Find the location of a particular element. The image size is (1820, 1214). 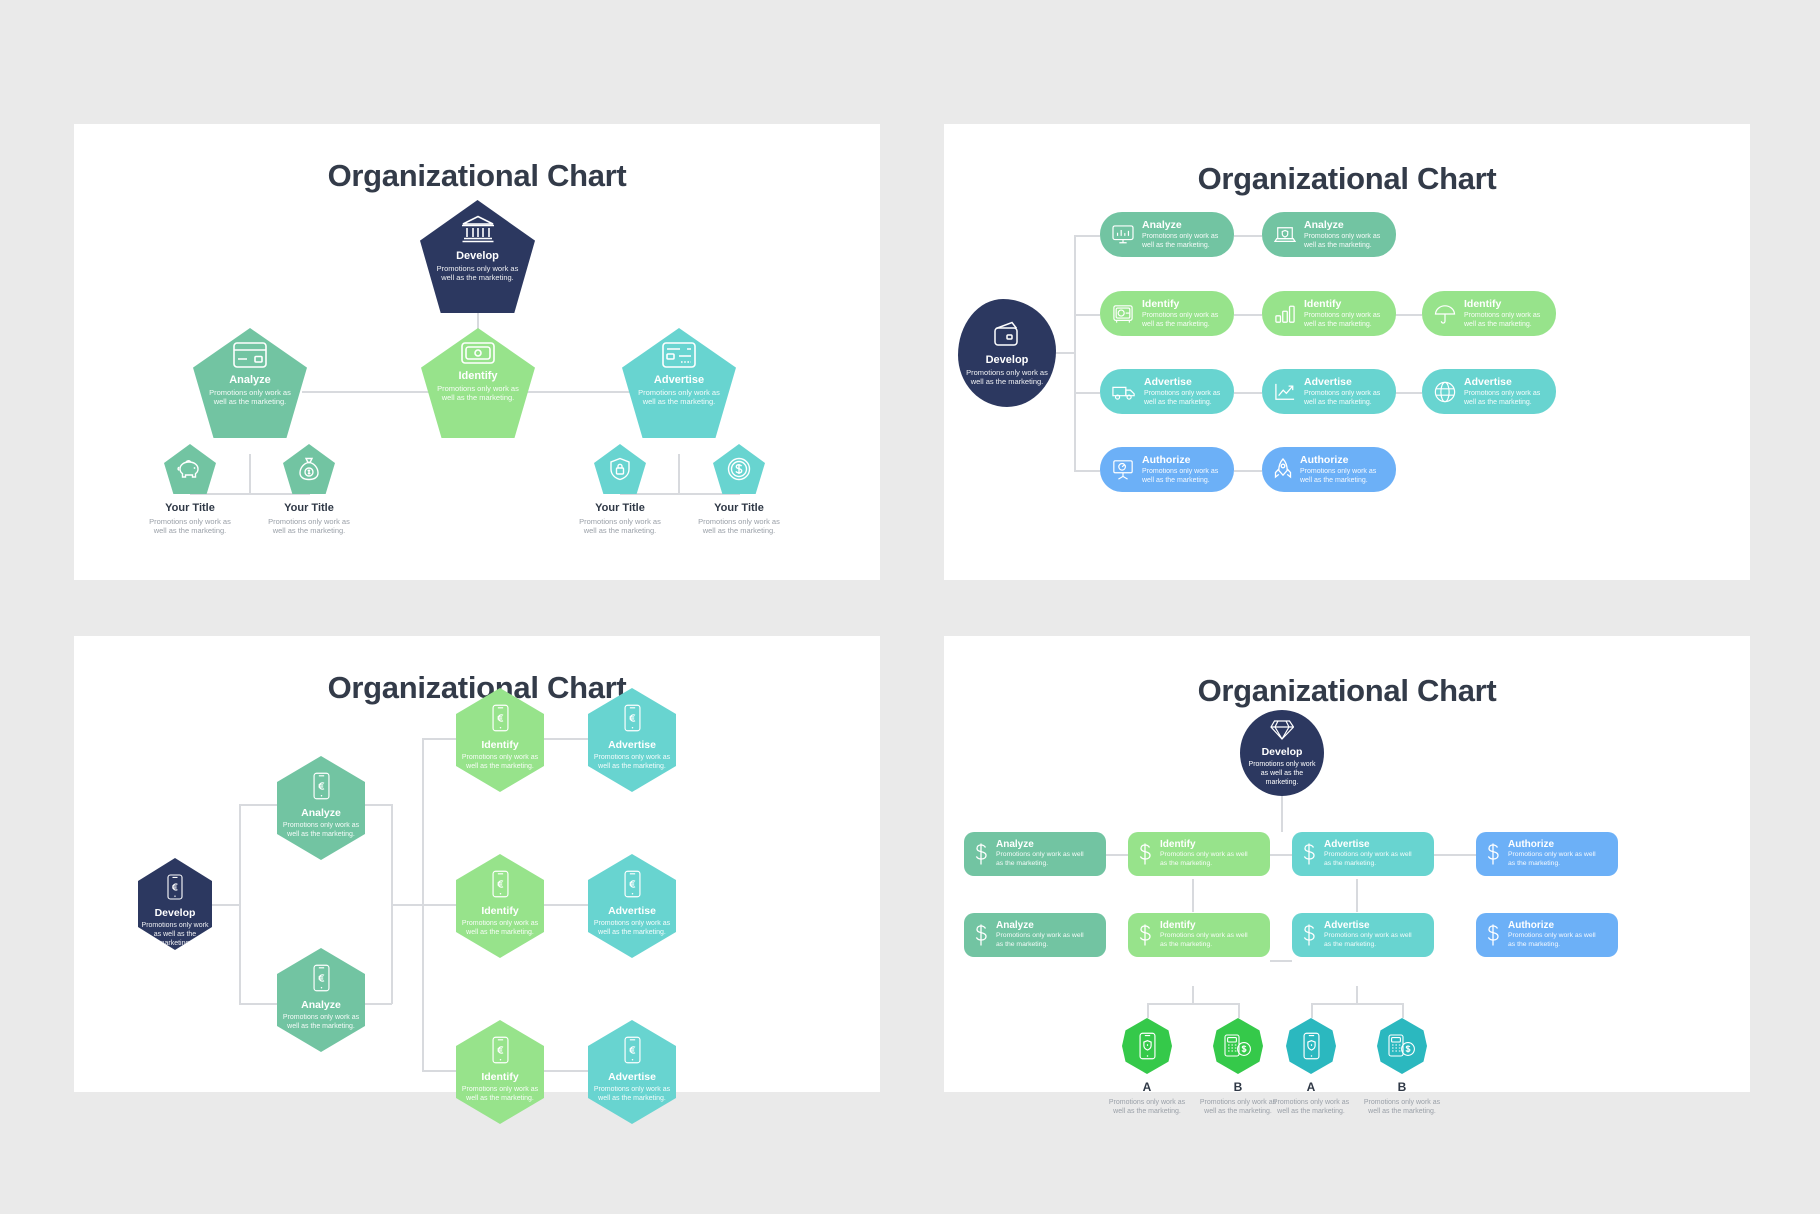

node-title: Develop is located at coordinates (477, 256).